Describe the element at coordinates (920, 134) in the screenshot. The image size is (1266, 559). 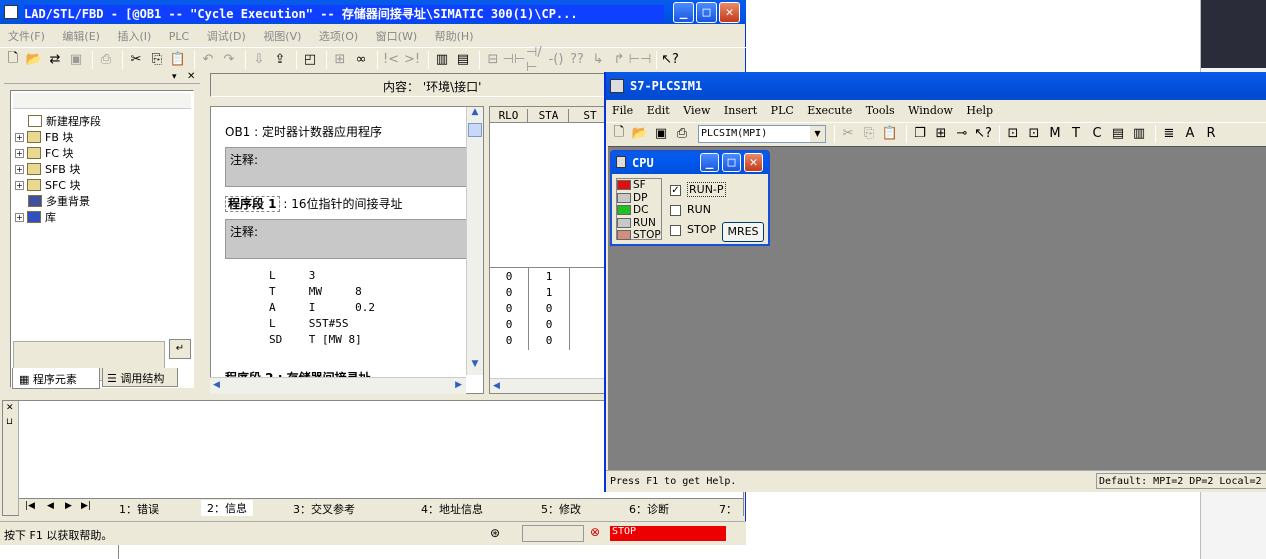
I see `cascade-icon: ❐` at that location.